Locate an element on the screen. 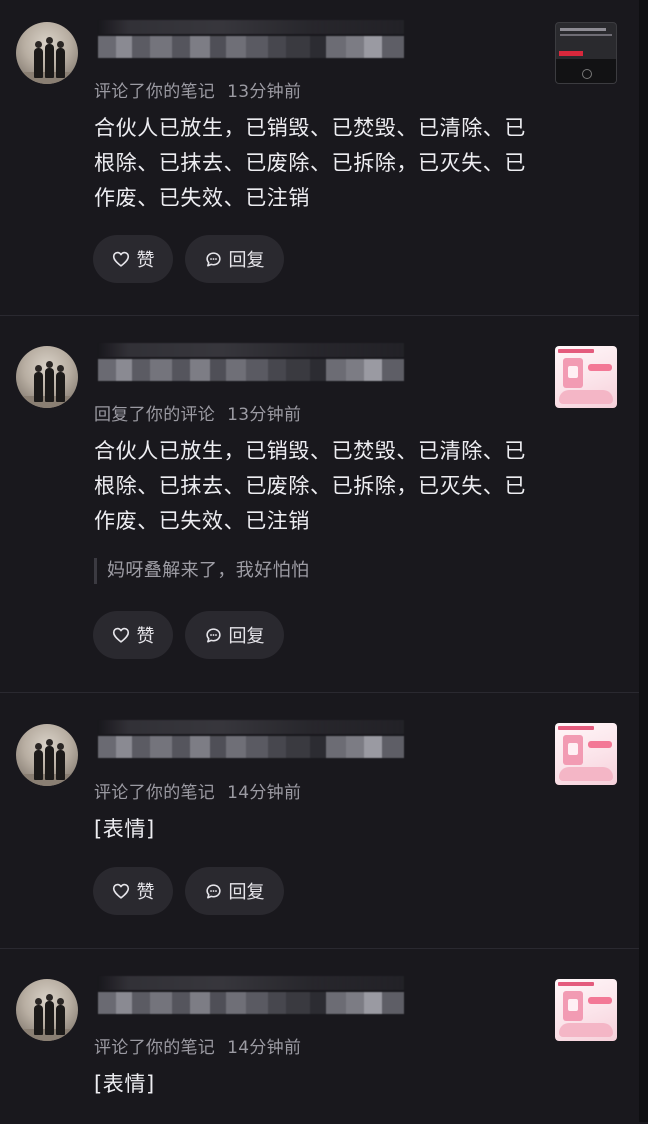  scrollbar is located at coordinates (643, 561).